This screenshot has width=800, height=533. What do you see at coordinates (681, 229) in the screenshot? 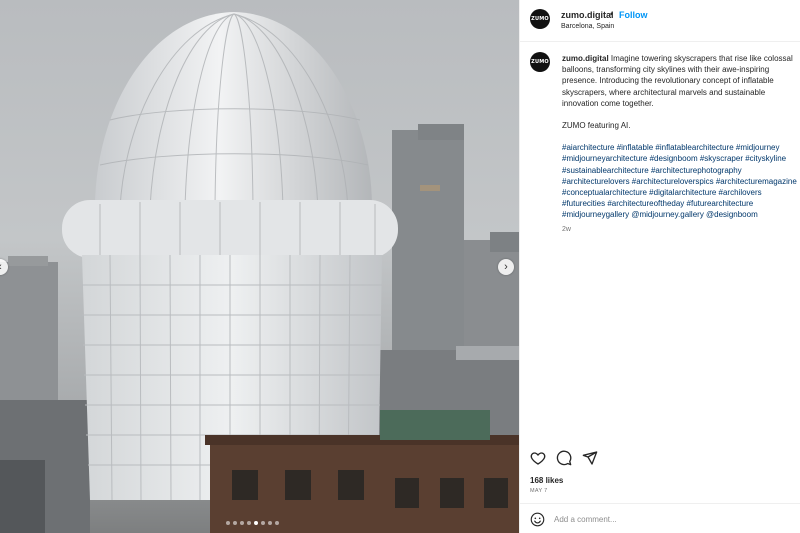
I see `caption-time-ago: 2w` at bounding box center [681, 229].